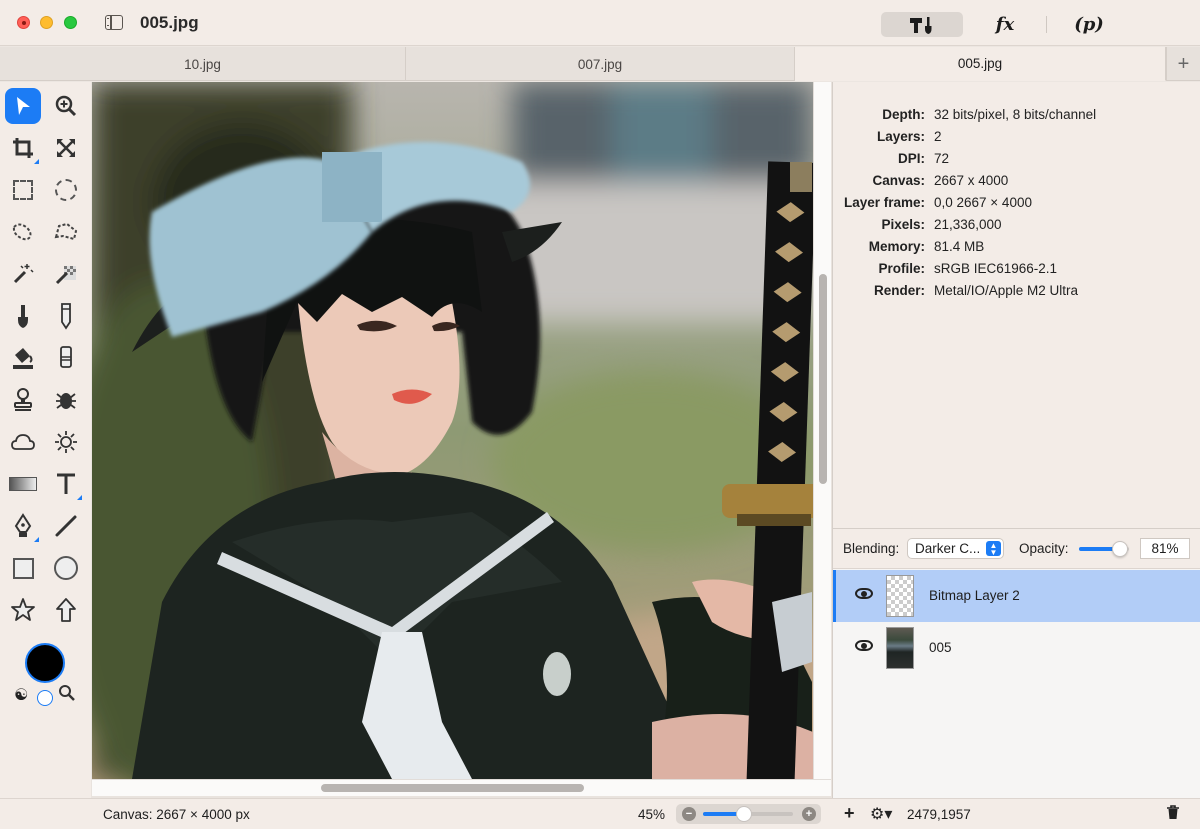  Describe the element at coordinates (23, 610) in the screenshot. I see `star-tool` at that location.